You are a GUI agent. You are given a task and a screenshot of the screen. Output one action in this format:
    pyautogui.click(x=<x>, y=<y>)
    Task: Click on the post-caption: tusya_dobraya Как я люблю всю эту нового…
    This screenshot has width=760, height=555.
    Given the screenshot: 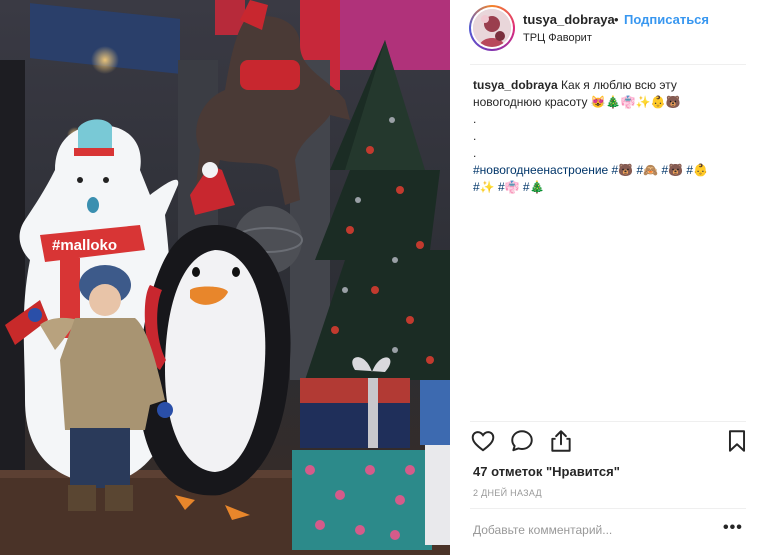 What is the action you would take?
    pyautogui.click(x=610, y=136)
    